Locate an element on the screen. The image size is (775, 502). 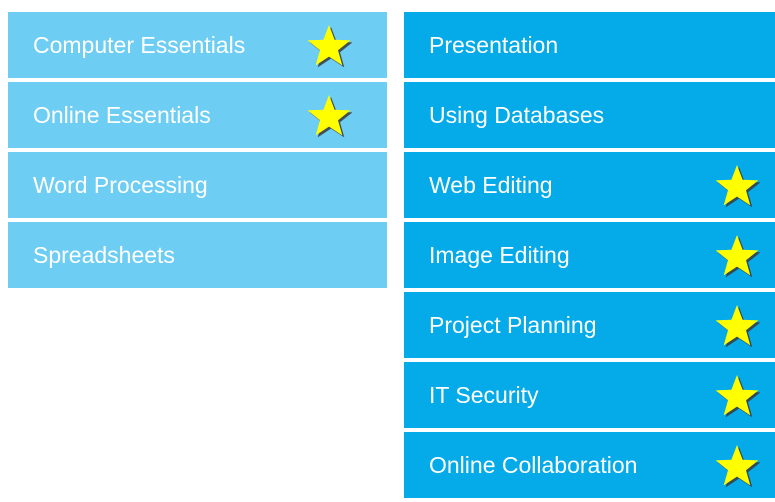
module-tile-it-security: IT Security is located at coordinates (589, 395).